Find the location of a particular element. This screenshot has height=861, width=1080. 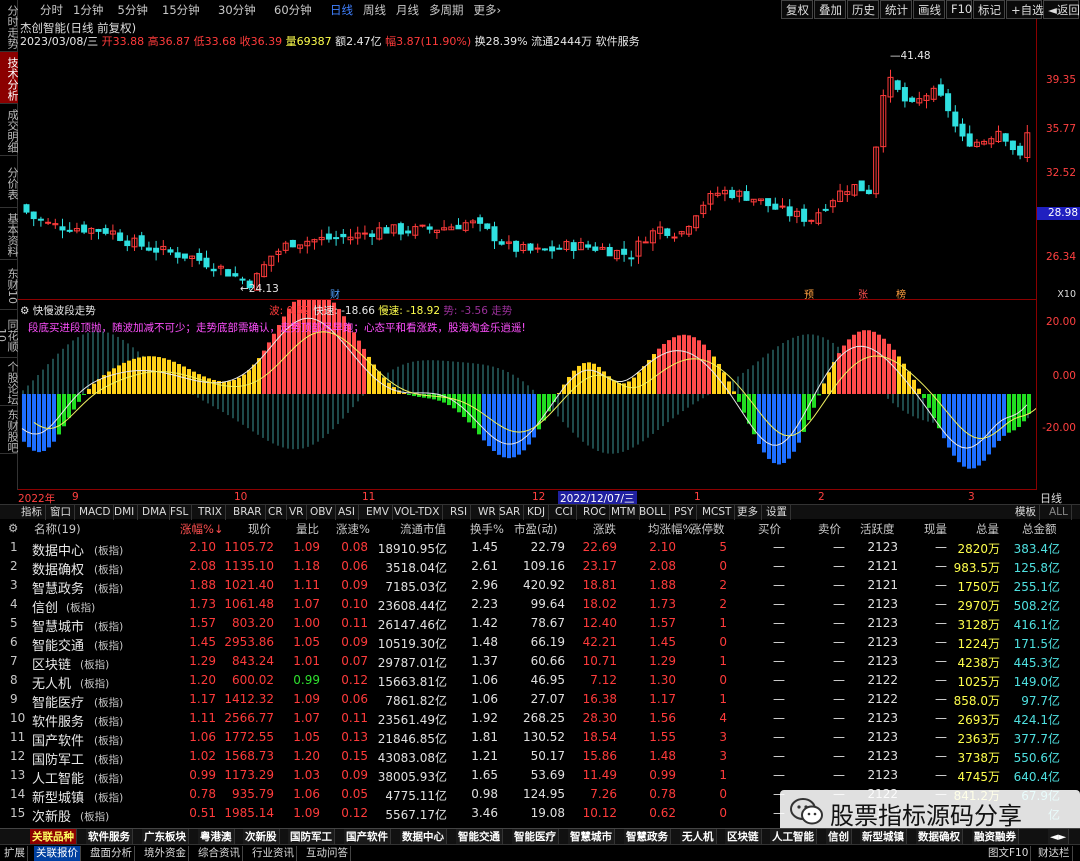

period-7: 周线 is located at coordinates (374, 10).